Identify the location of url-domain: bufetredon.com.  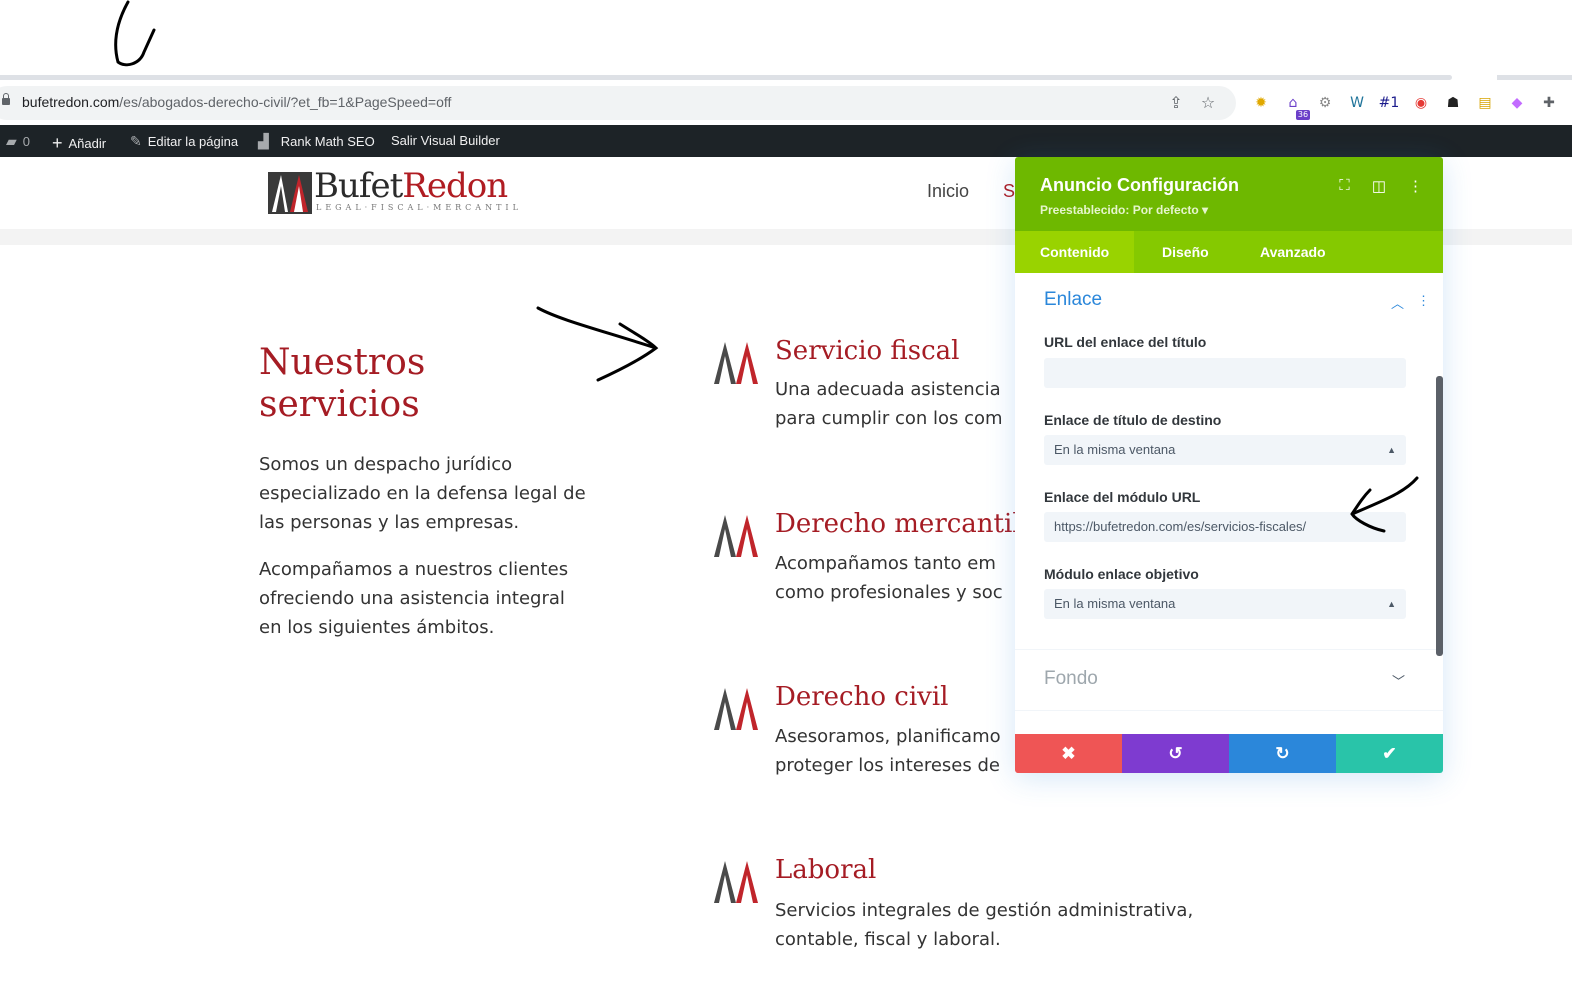
(71, 102).